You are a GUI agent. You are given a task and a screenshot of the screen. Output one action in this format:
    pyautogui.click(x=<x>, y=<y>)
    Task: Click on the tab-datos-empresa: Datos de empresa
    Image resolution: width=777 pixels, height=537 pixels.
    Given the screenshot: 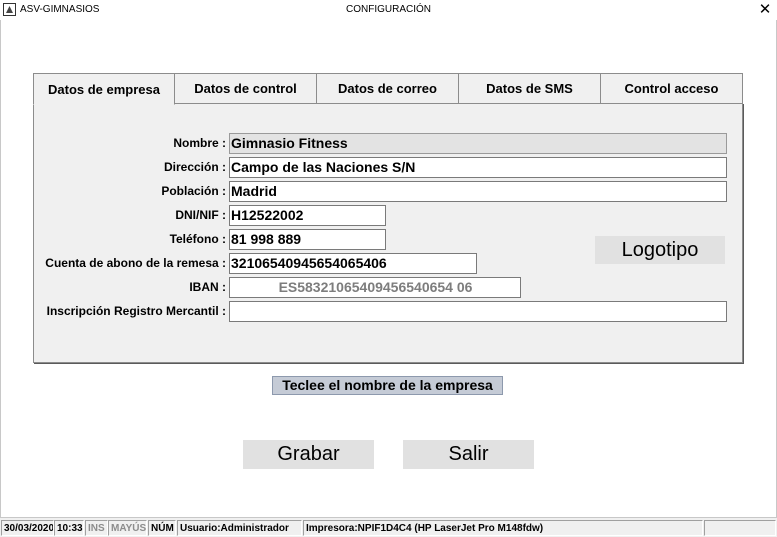 What is the action you would take?
    pyautogui.click(x=104, y=89)
    